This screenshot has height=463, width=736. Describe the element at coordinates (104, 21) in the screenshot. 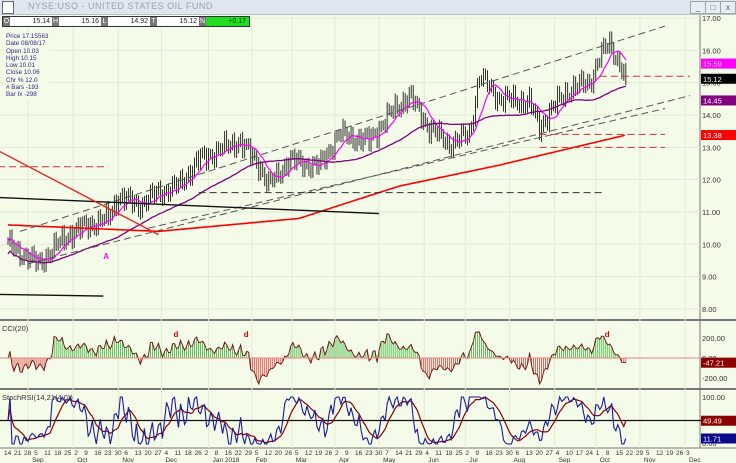

I see `low-key: L` at that location.